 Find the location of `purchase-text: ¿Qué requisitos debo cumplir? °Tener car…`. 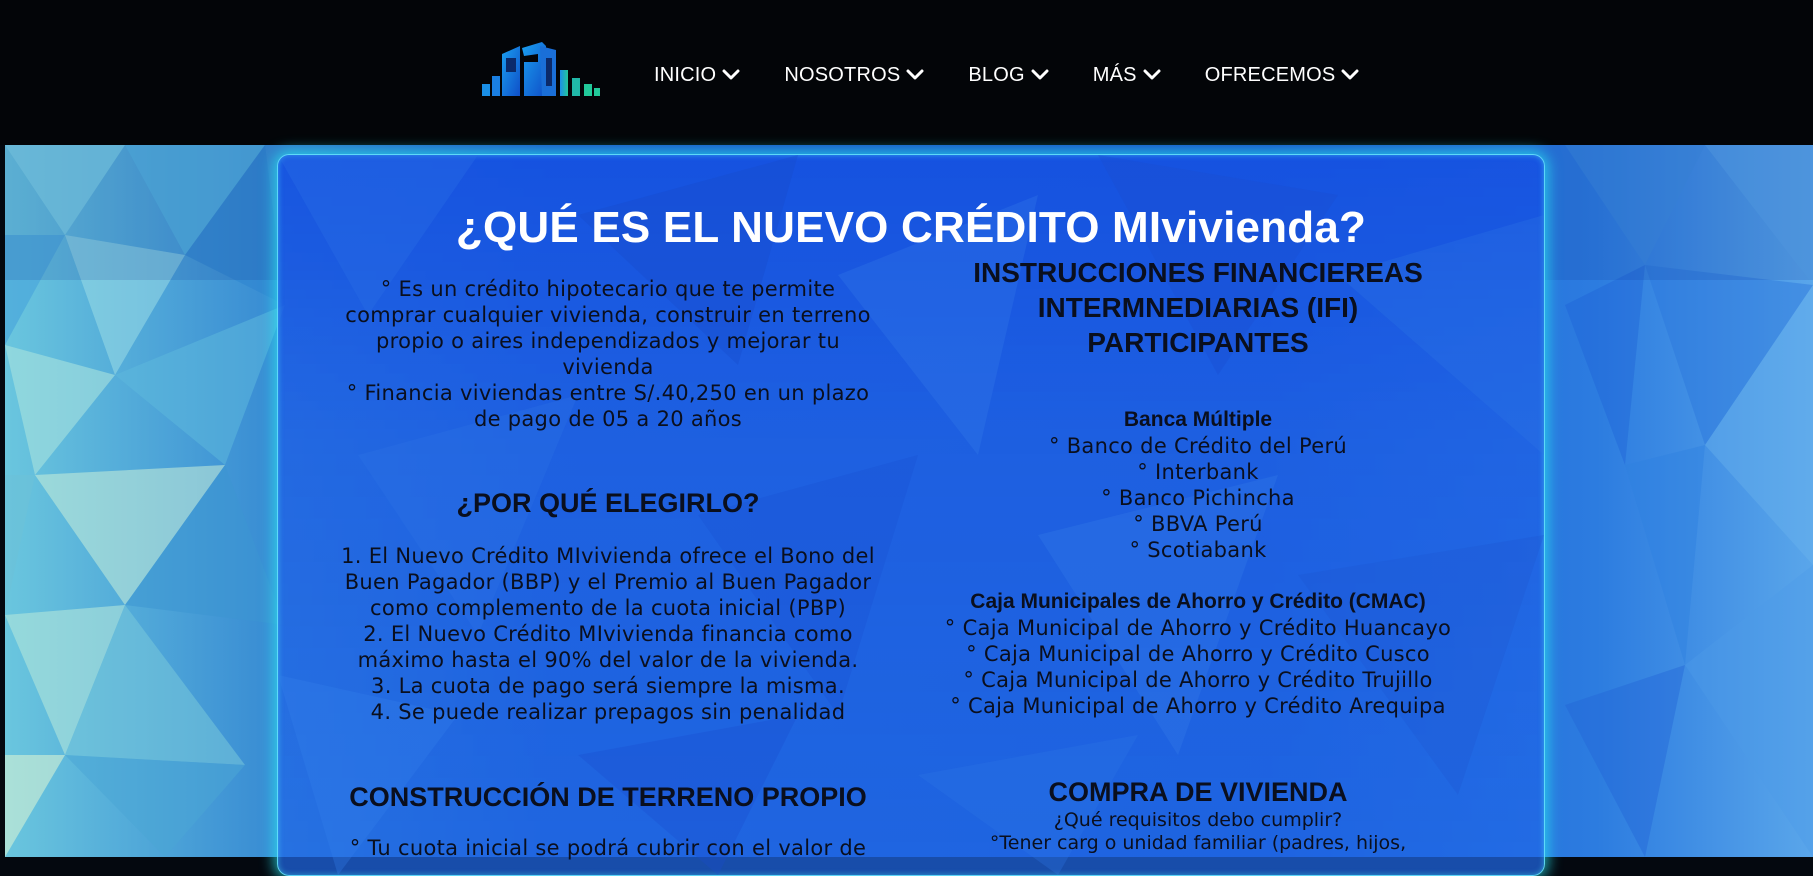

purchase-text: ¿Qué requisitos debo cumplir? °Tener car… is located at coordinates (1198, 832).